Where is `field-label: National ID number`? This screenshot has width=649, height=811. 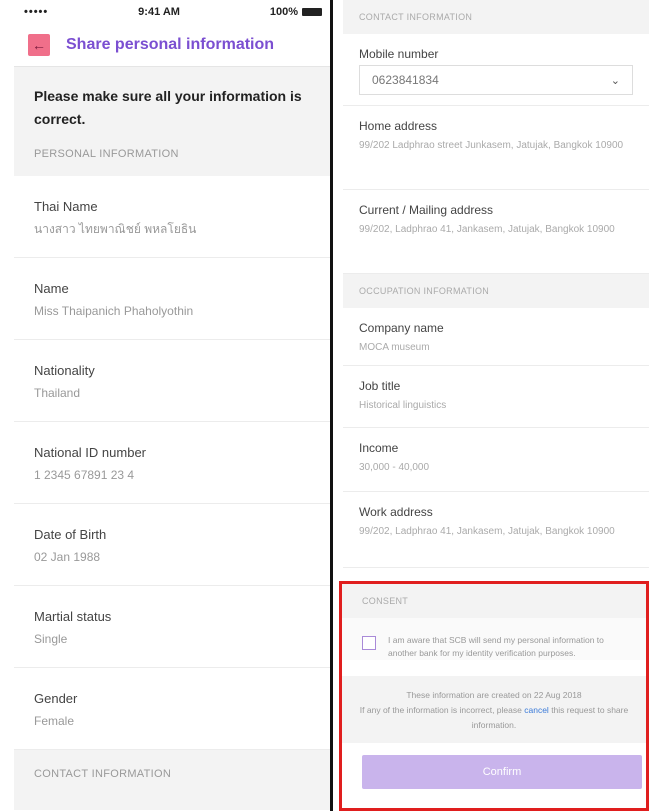 field-label: National ID number is located at coordinates (90, 452).